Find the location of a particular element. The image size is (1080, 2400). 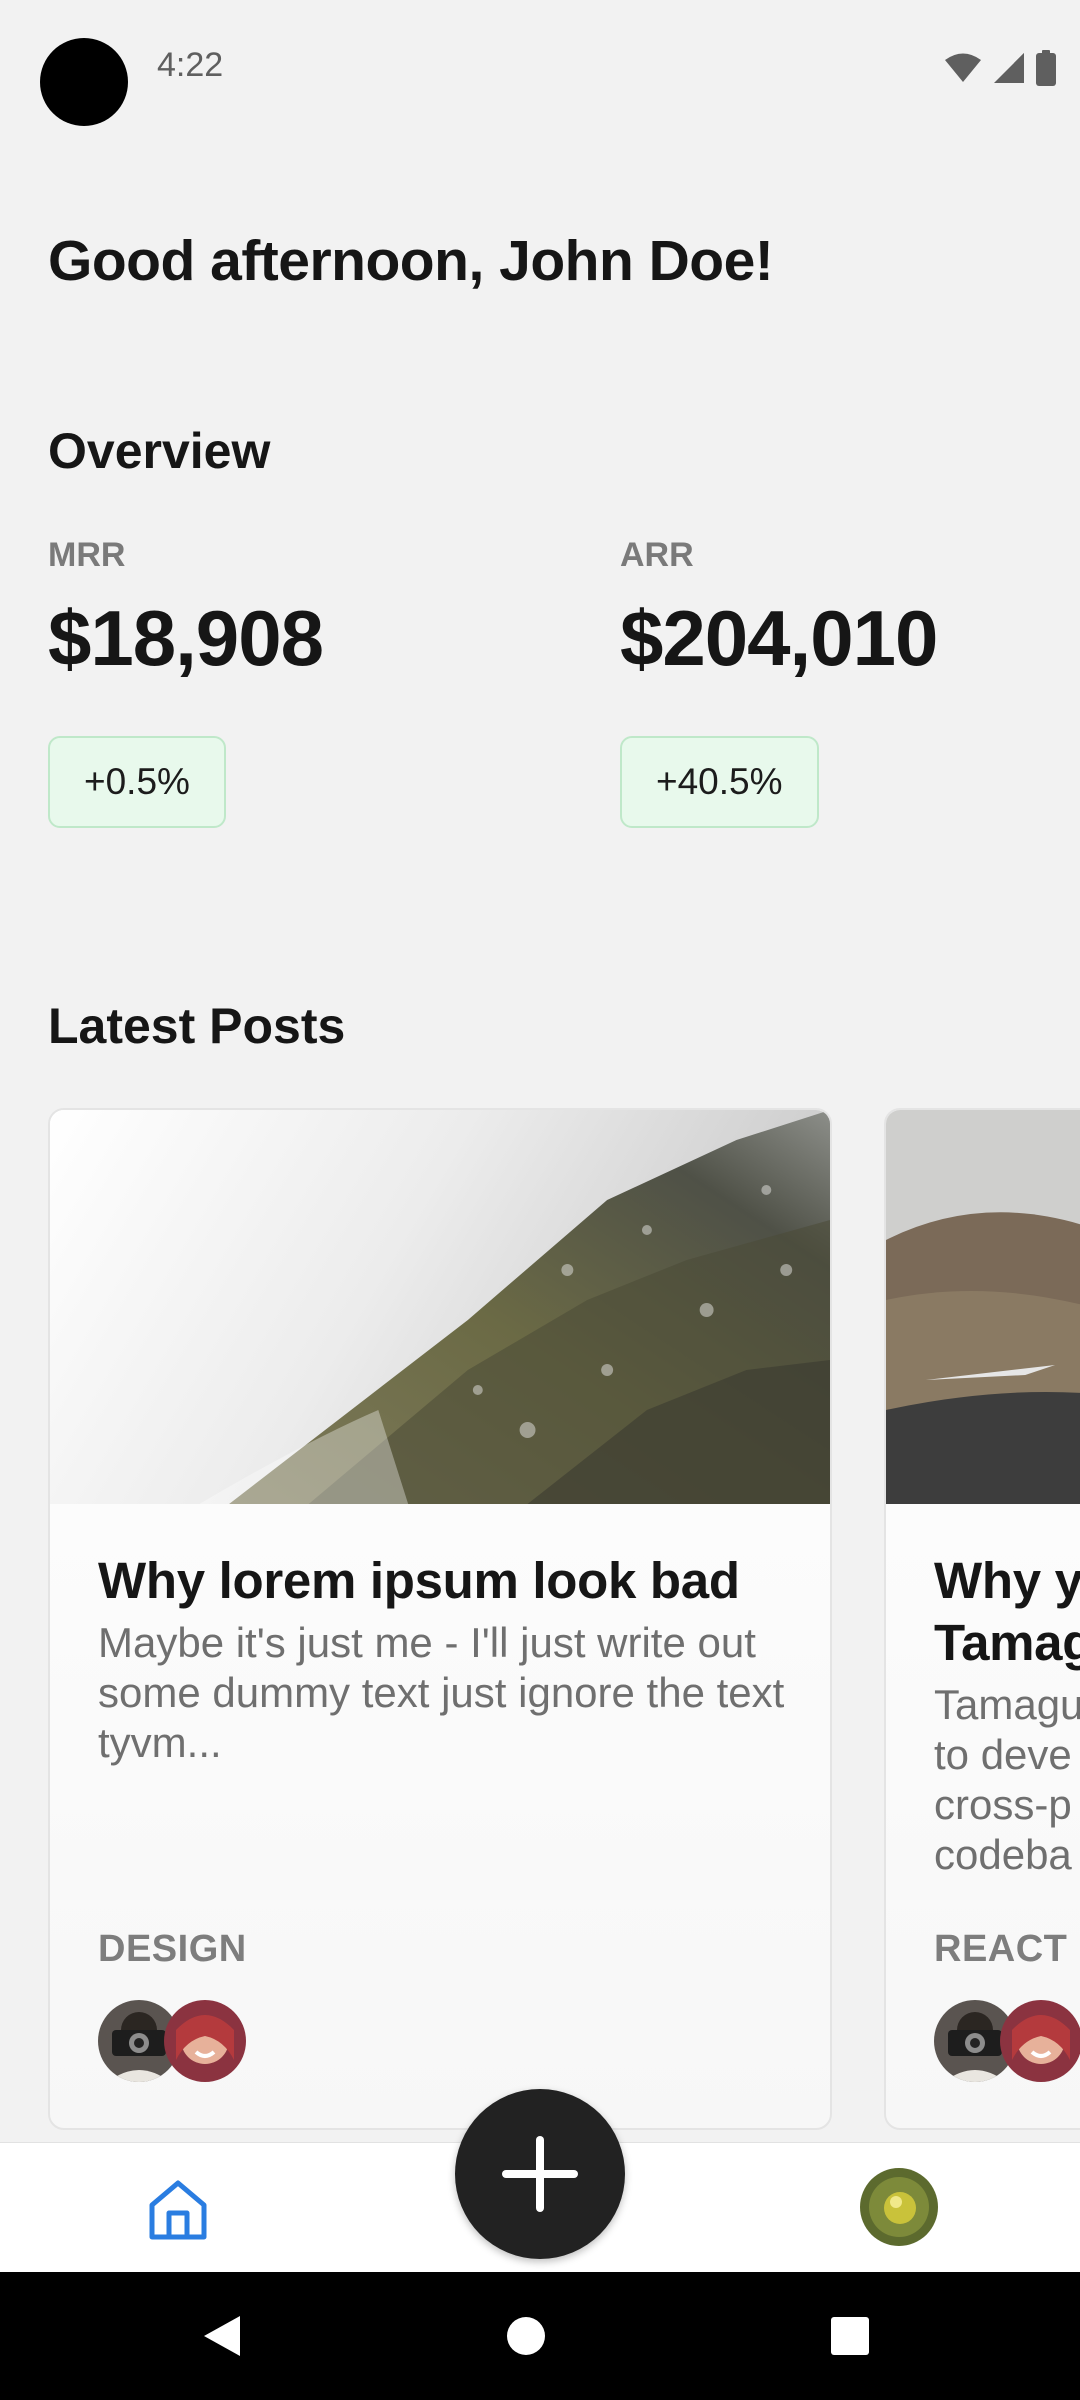

wifi-icon is located at coordinates (963, 67).